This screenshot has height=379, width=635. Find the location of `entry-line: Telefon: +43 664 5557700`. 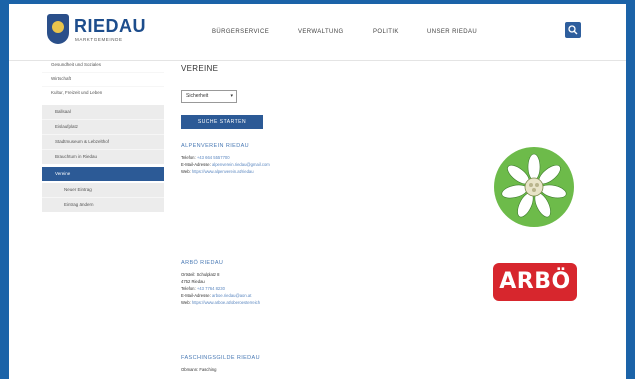

entry-line: Telefon: +43 664 5557700 is located at coordinates (205, 157).